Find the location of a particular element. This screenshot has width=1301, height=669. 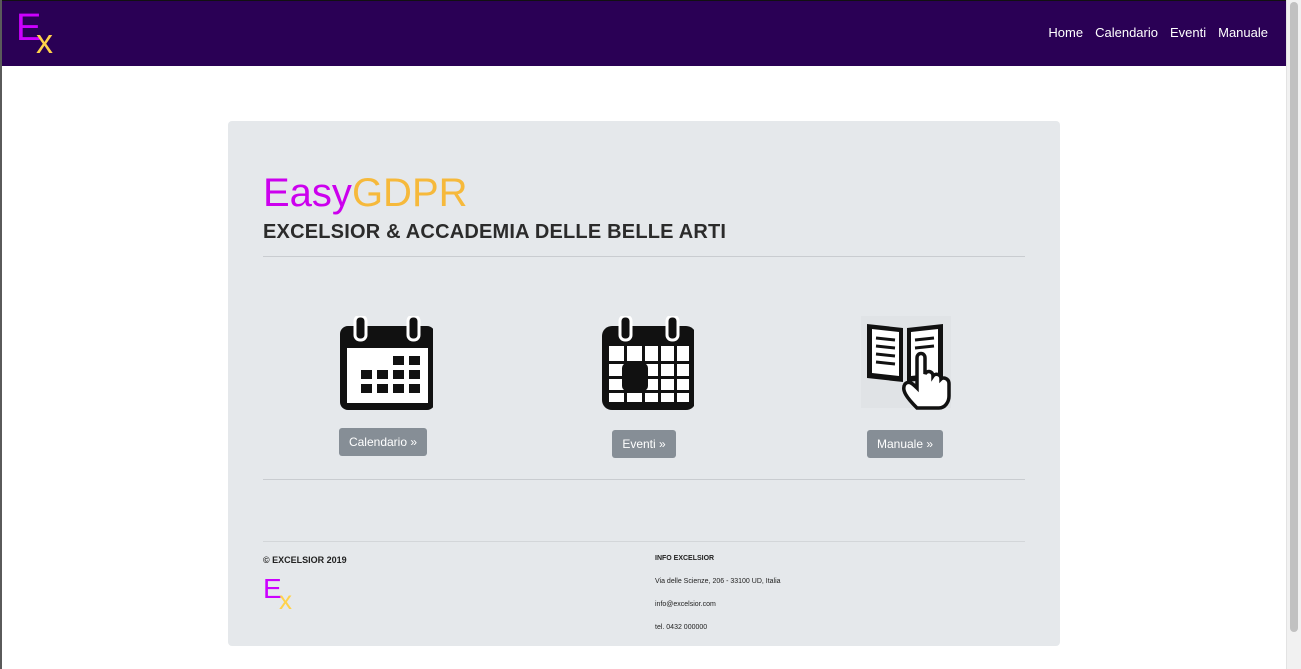

card-manuale: Manuale » is located at coordinates (905, 387).